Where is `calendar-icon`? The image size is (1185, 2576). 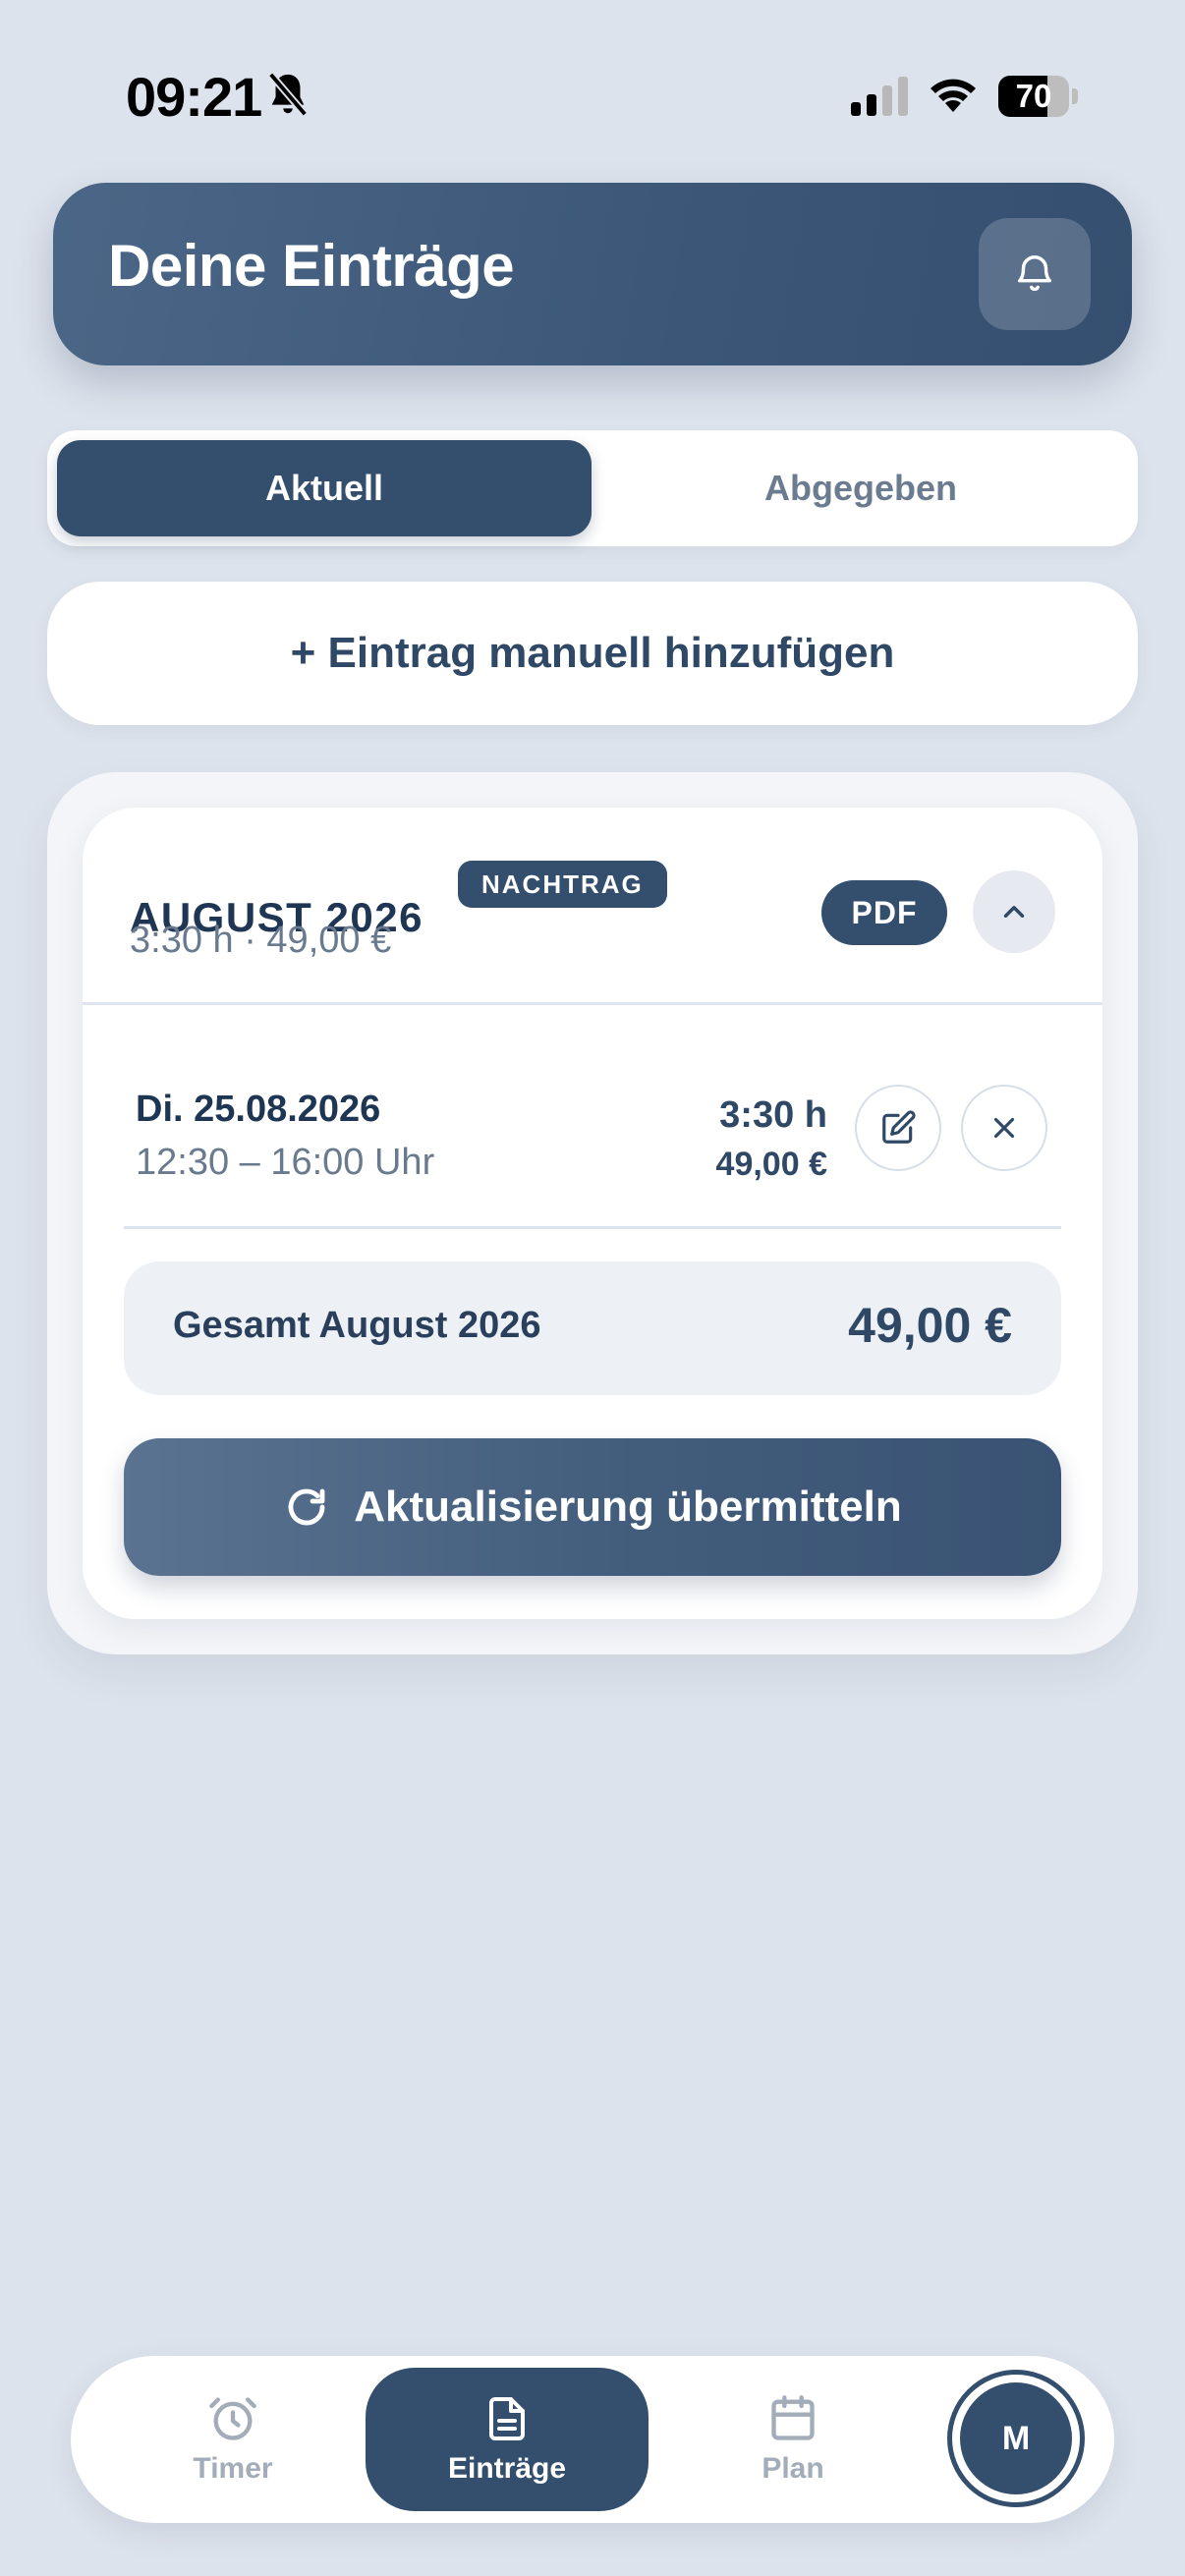 calendar-icon is located at coordinates (793, 2417).